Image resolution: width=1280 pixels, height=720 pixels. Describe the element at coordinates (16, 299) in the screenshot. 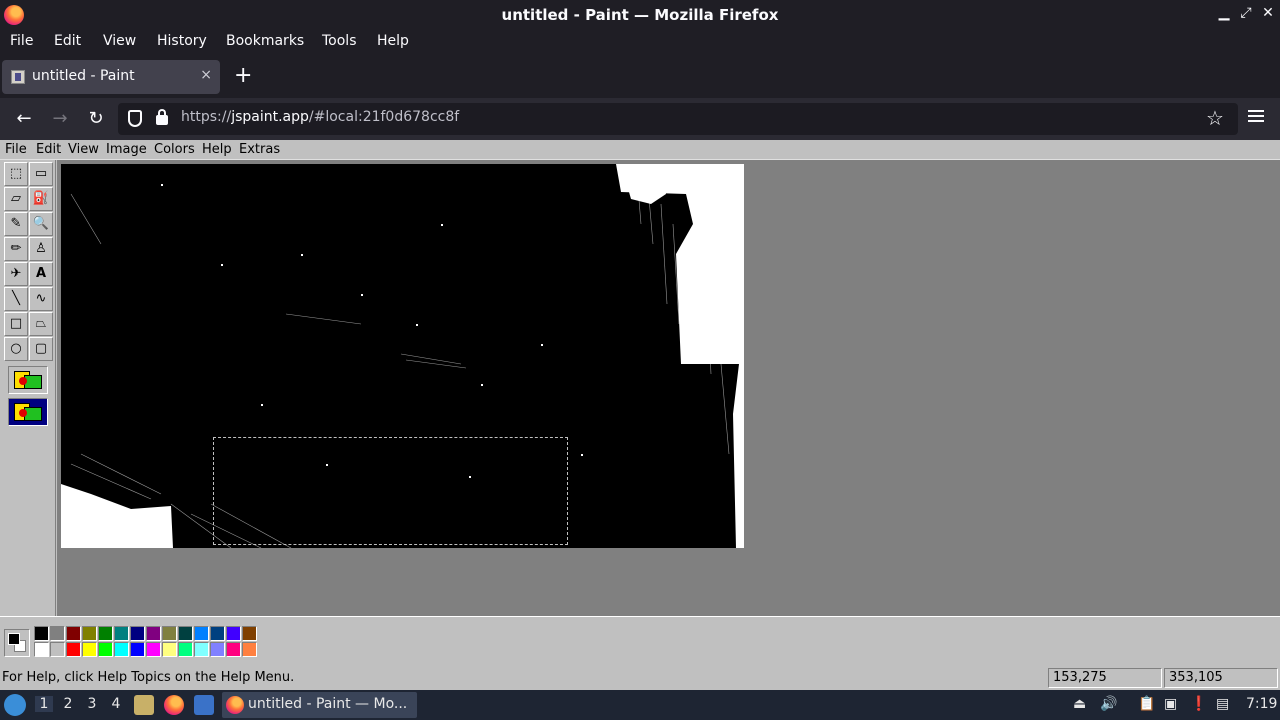

I see `line-tool: ╲` at that location.